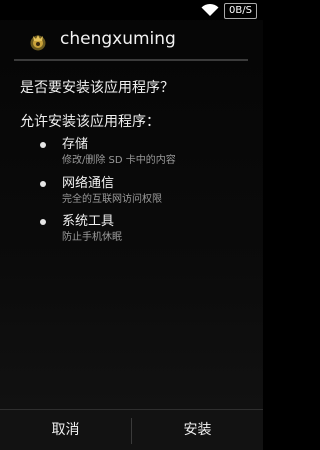 The image size is (320, 450). I want to click on permission-title: 存储, so click(75, 144).